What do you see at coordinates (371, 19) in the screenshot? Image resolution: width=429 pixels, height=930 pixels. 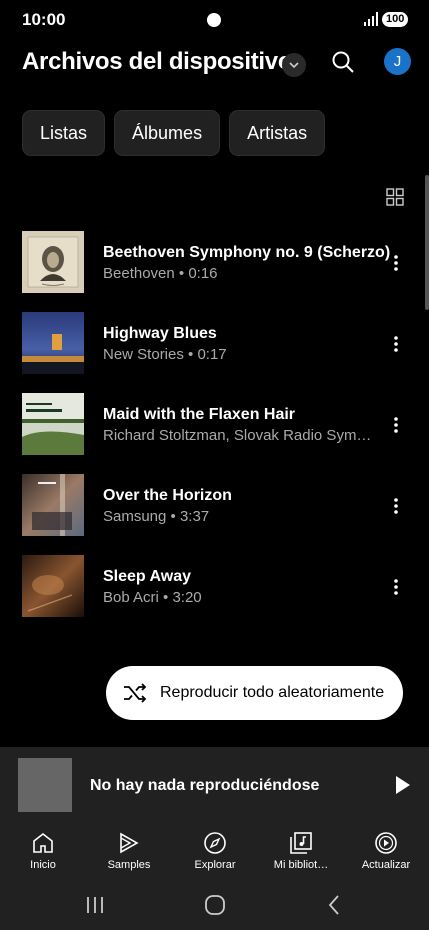 I see `signal-icon` at bounding box center [371, 19].